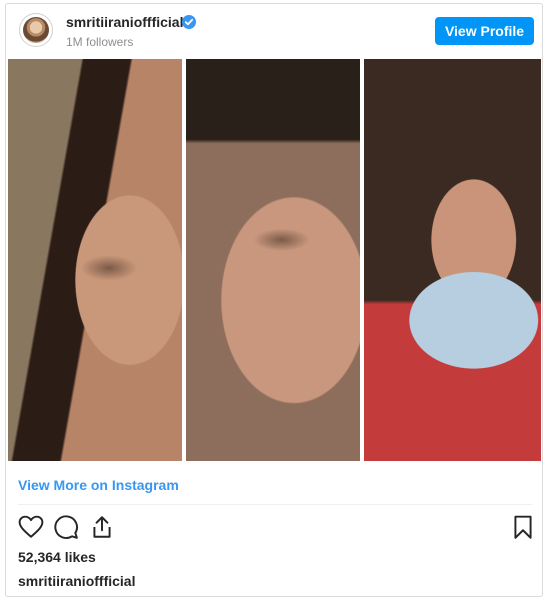 The height and width of the screenshot is (601, 557). I want to click on avatar, so click(36, 30).